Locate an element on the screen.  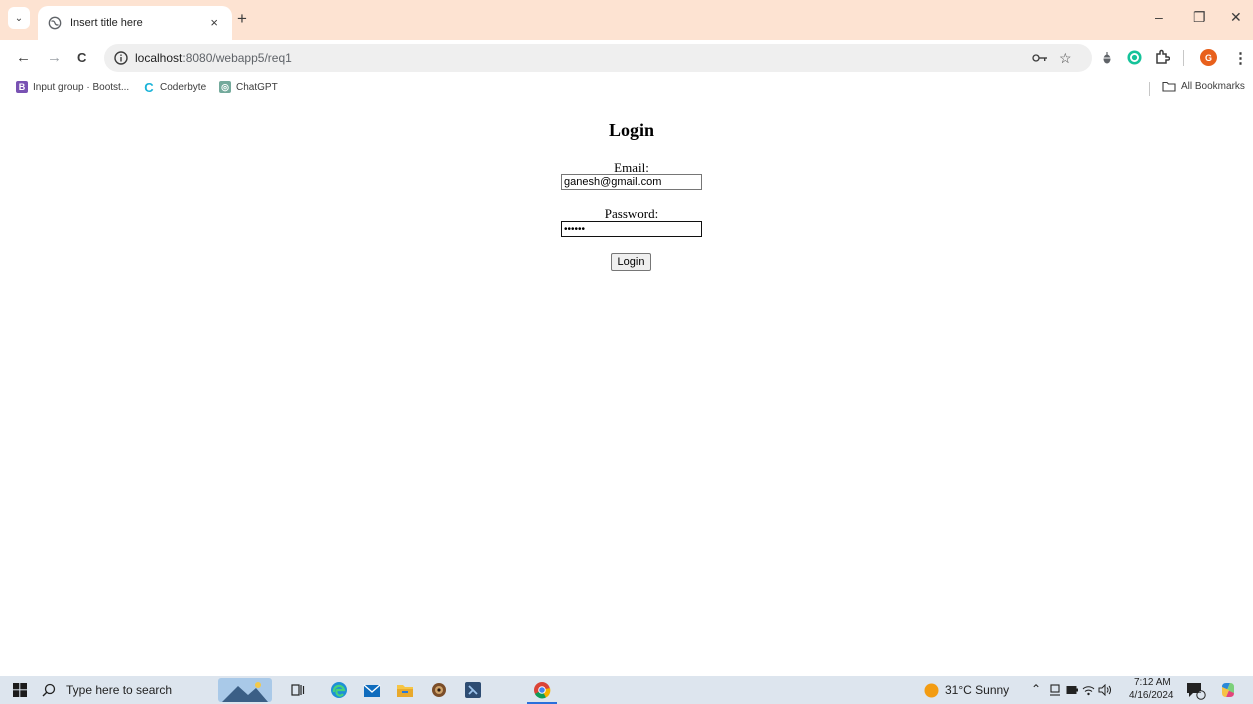
bookmark-item-coderbyte: C Coderbyte is located at coordinates (175, 87).